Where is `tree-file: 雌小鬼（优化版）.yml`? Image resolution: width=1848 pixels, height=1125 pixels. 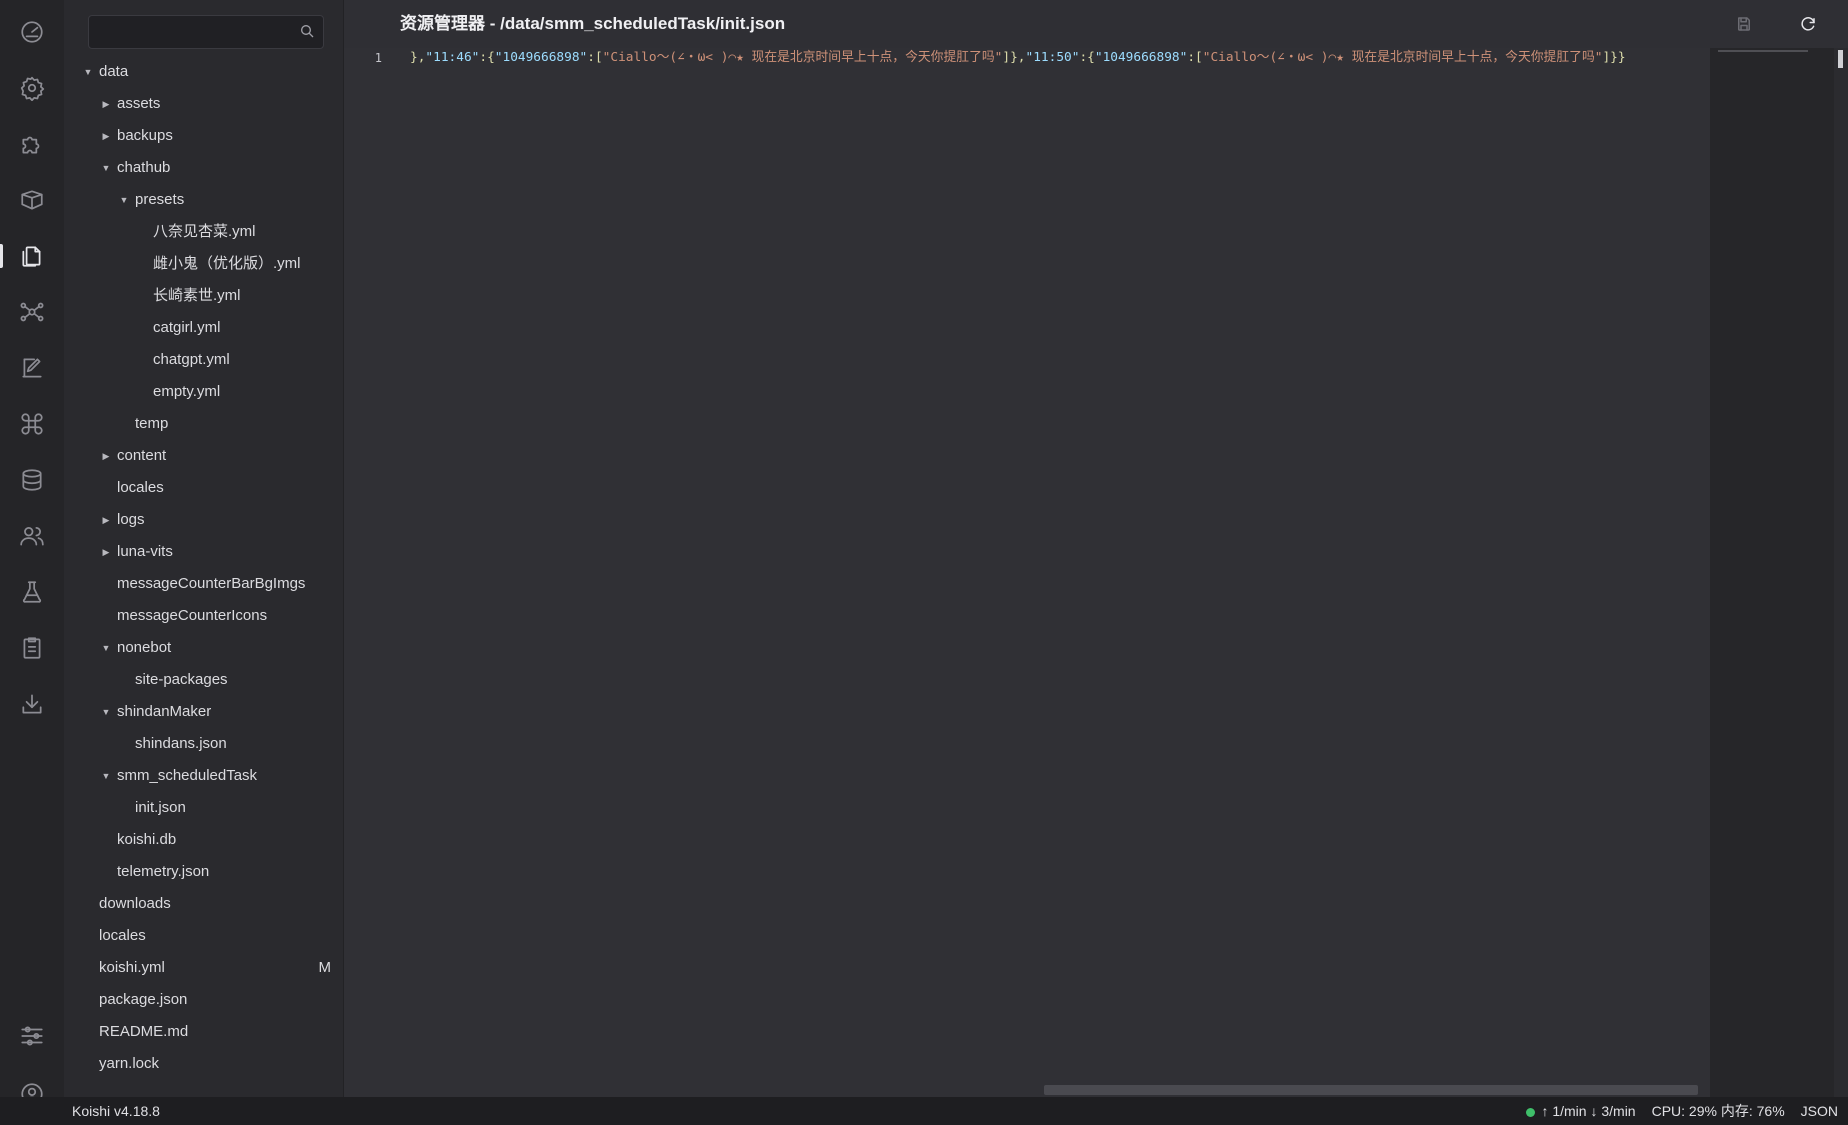 tree-file: 雌小鬼（优化版）.yml is located at coordinates (203, 264).